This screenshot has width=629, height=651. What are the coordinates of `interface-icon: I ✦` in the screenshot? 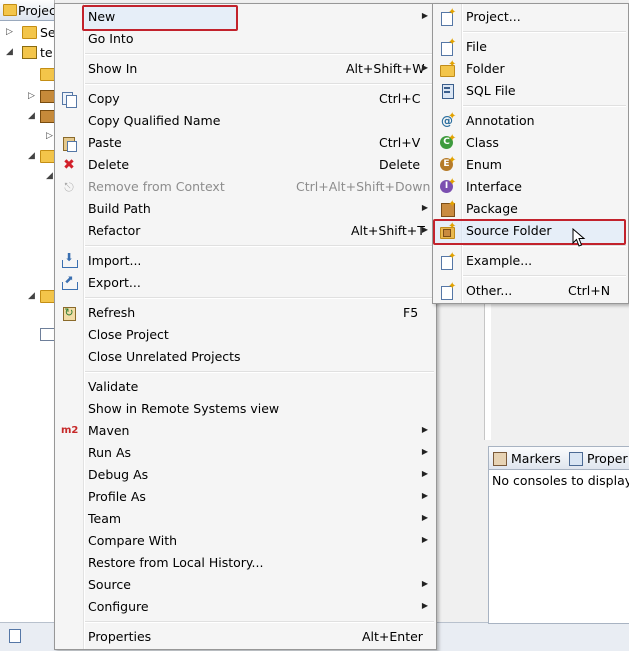 It's located at (447, 186).